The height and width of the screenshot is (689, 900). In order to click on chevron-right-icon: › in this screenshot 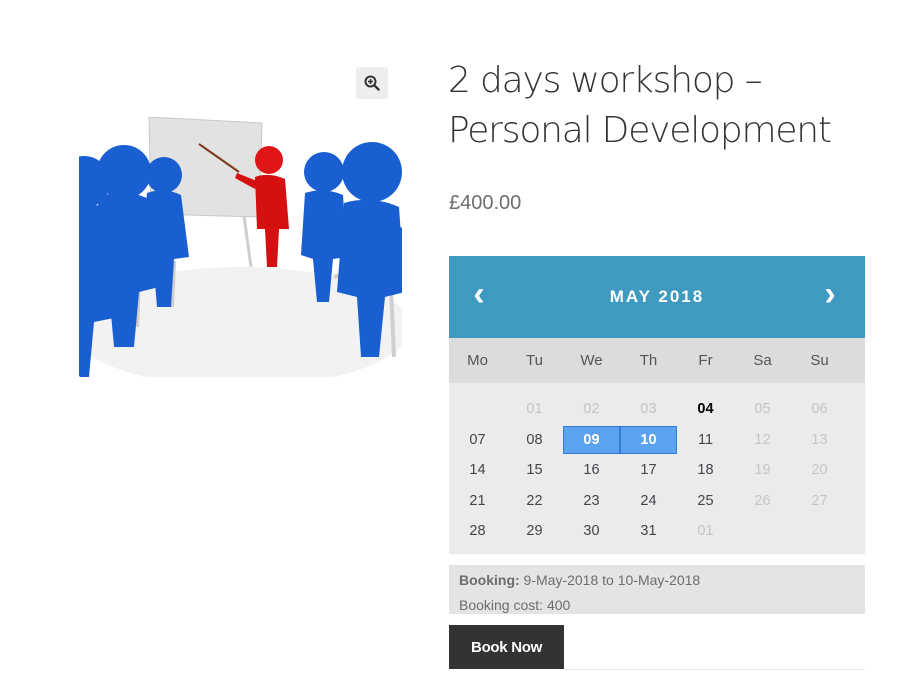, I will do `click(830, 294)`.